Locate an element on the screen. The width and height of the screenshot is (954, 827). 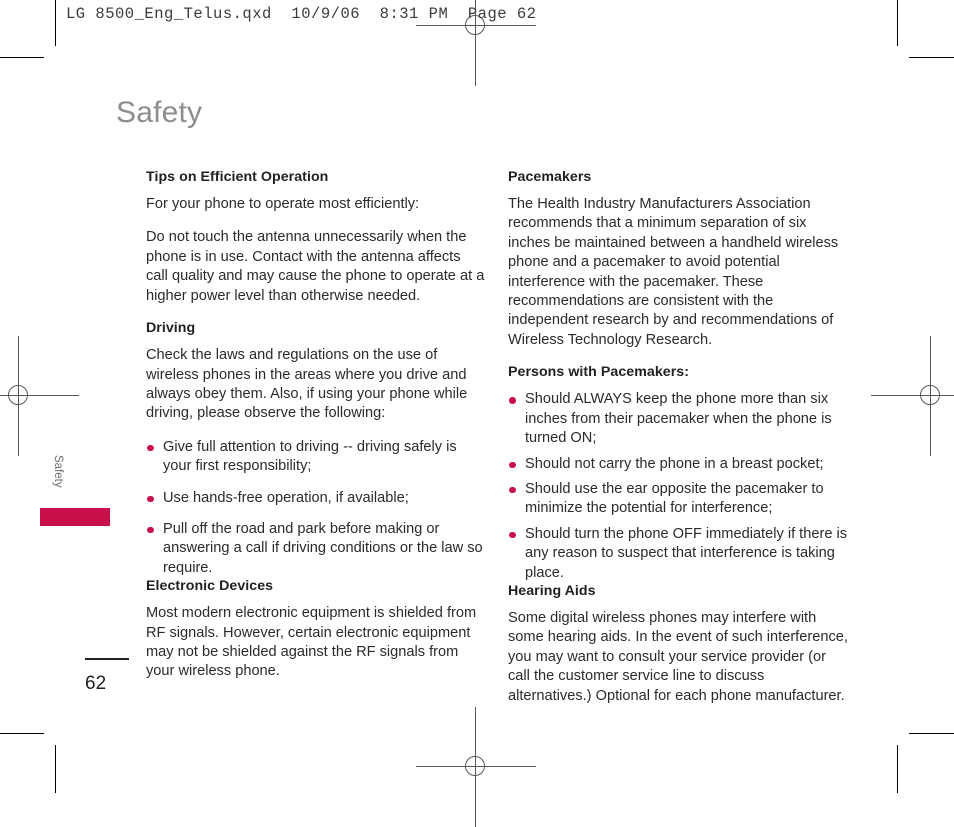
section-heading-driving: Driving is located at coordinates (171, 328).